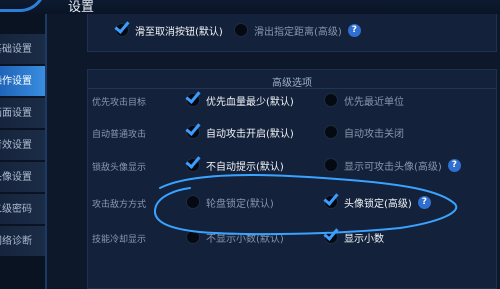 The width and height of the screenshot is (500, 289). Describe the element at coordinates (23, 241) in the screenshot. I see `sidebar-item-network: 网络诊断` at that location.